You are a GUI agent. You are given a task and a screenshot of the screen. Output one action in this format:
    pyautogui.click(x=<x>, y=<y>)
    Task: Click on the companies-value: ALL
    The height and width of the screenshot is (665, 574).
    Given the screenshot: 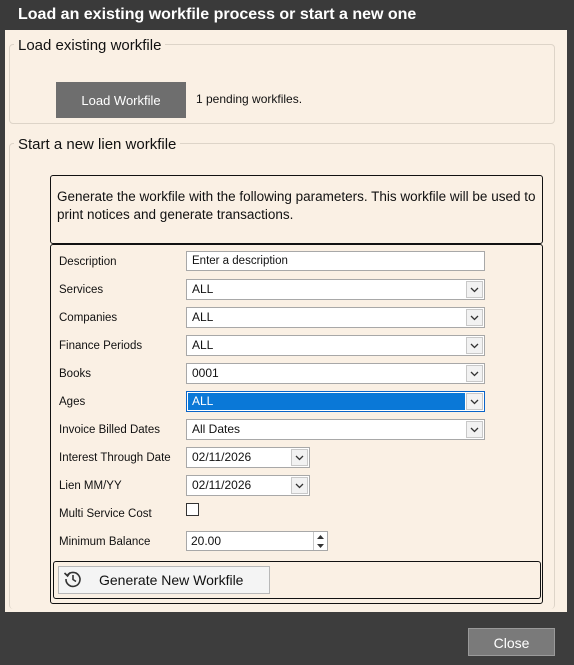 What is the action you would take?
    pyautogui.click(x=203, y=317)
    